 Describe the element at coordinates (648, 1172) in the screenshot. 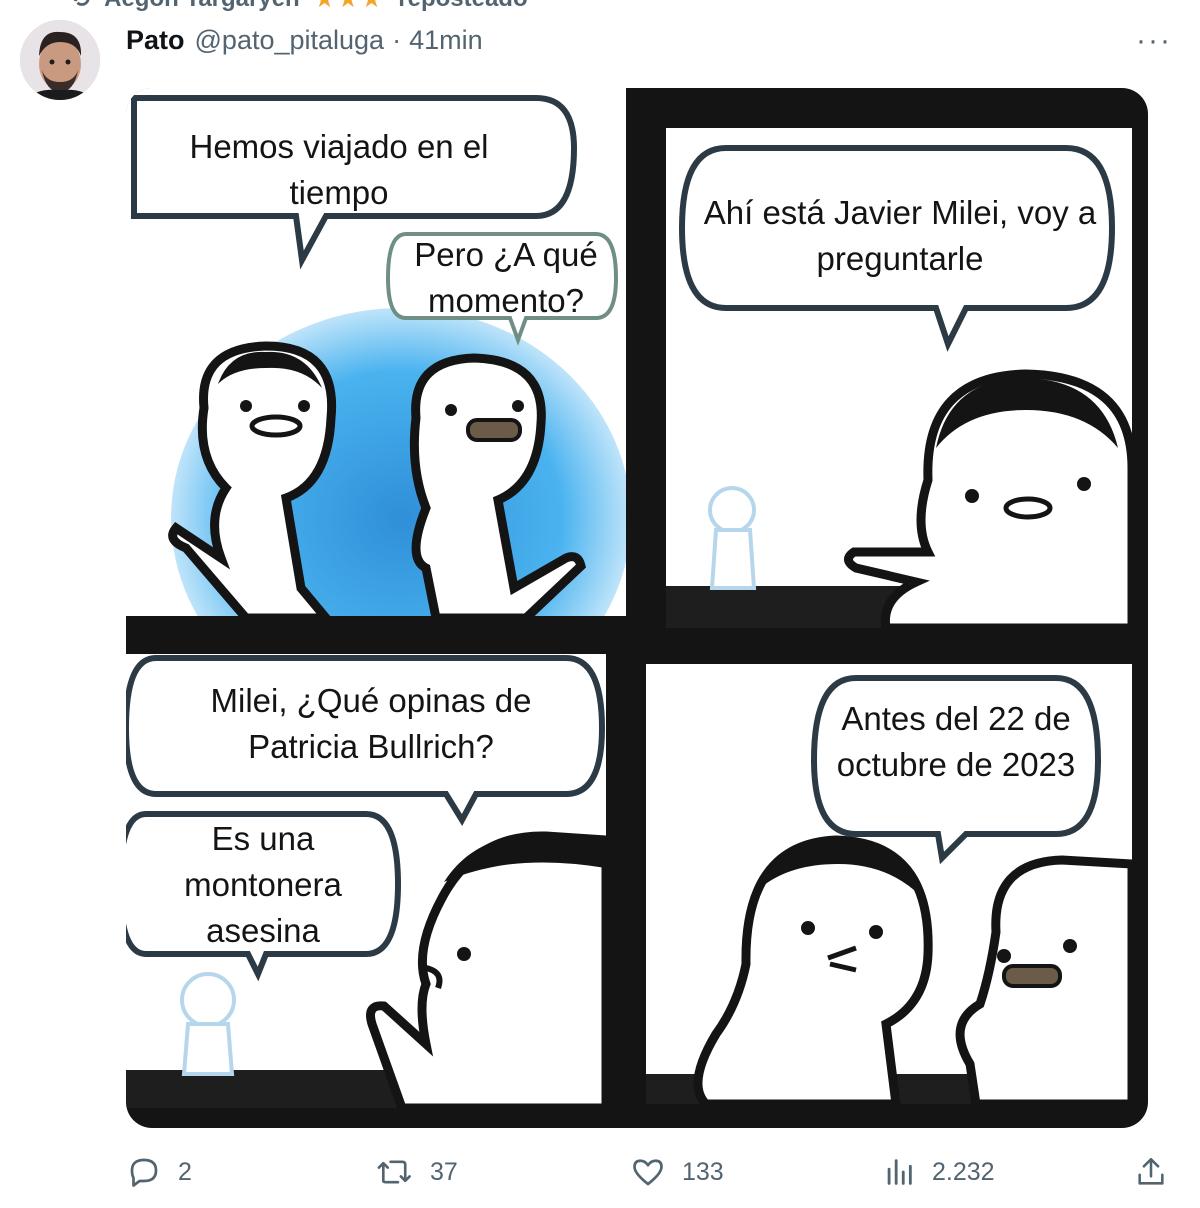

I see `heart-icon` at that location.